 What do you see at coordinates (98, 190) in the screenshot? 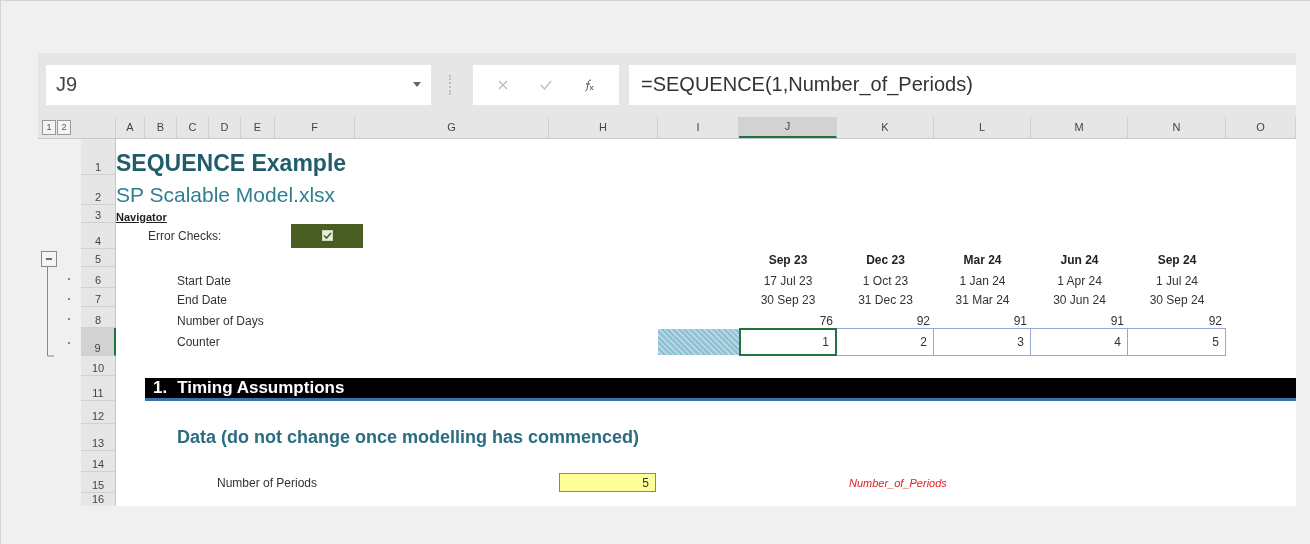
I see `row-header: 2` at bounding box center [98, 190].